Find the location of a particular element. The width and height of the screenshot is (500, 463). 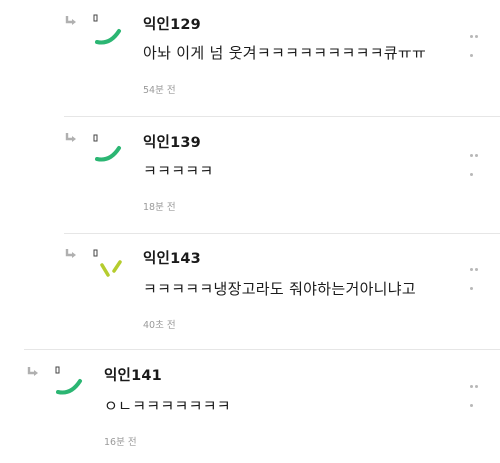

comment-timestamp: 54분 전 is located at coordinates (159, 90).